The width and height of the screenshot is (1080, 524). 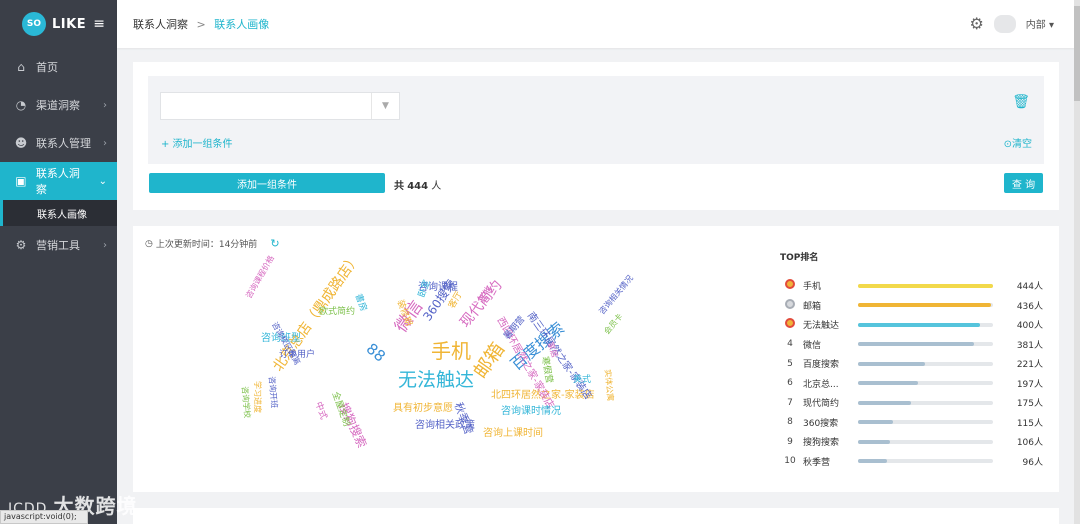 What do you see at coordinates (280, 106) in the screenshot?
I see `condition-select: ▼` at bounding box center [280, 106].